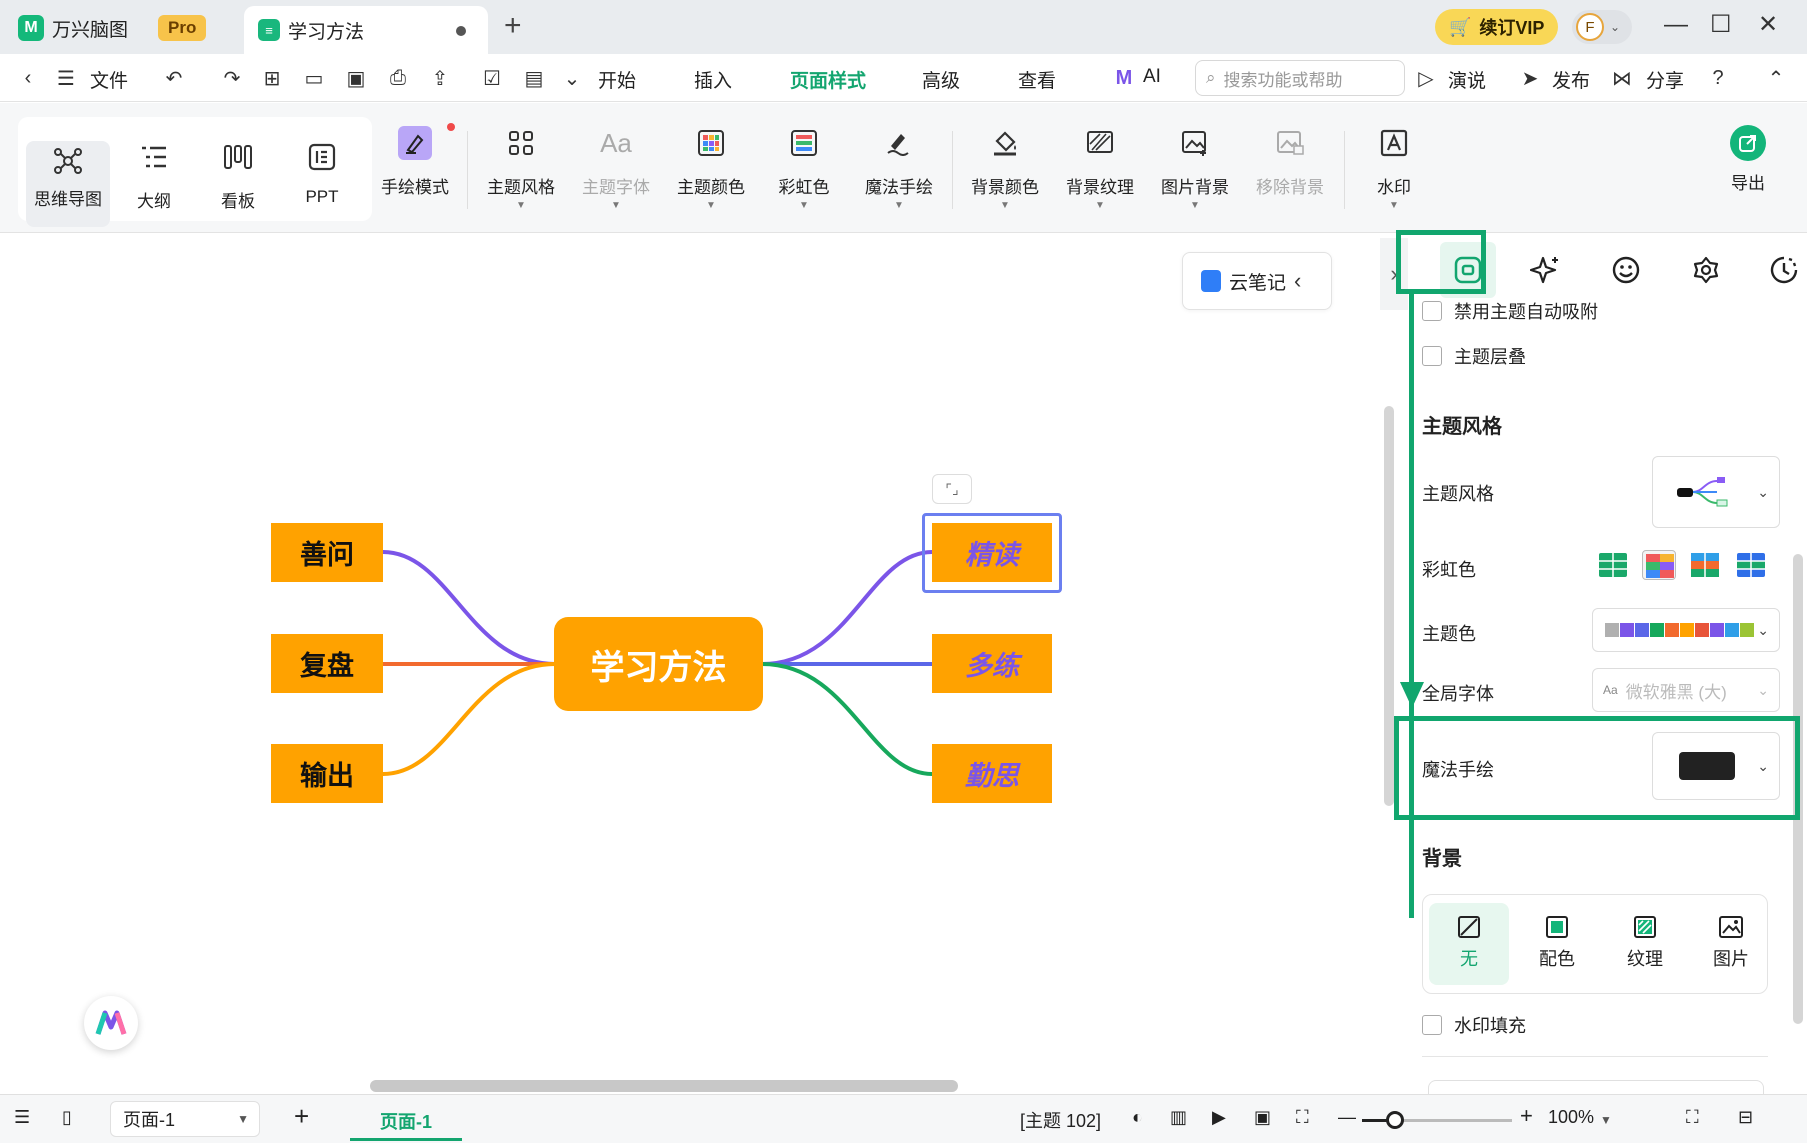 This screenshot has height=1143, width=1807. I want to click on more-chevron-icon: ⌄, so click(572, 78).